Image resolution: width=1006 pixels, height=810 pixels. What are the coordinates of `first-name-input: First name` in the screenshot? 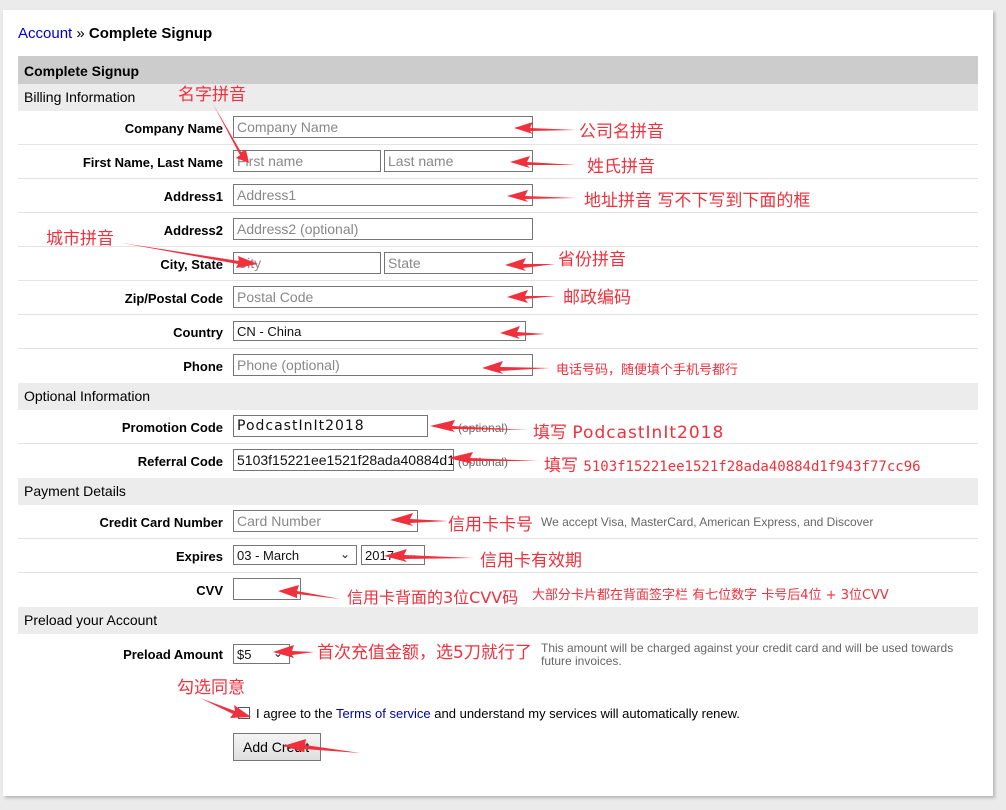 It's located at (307, 161).